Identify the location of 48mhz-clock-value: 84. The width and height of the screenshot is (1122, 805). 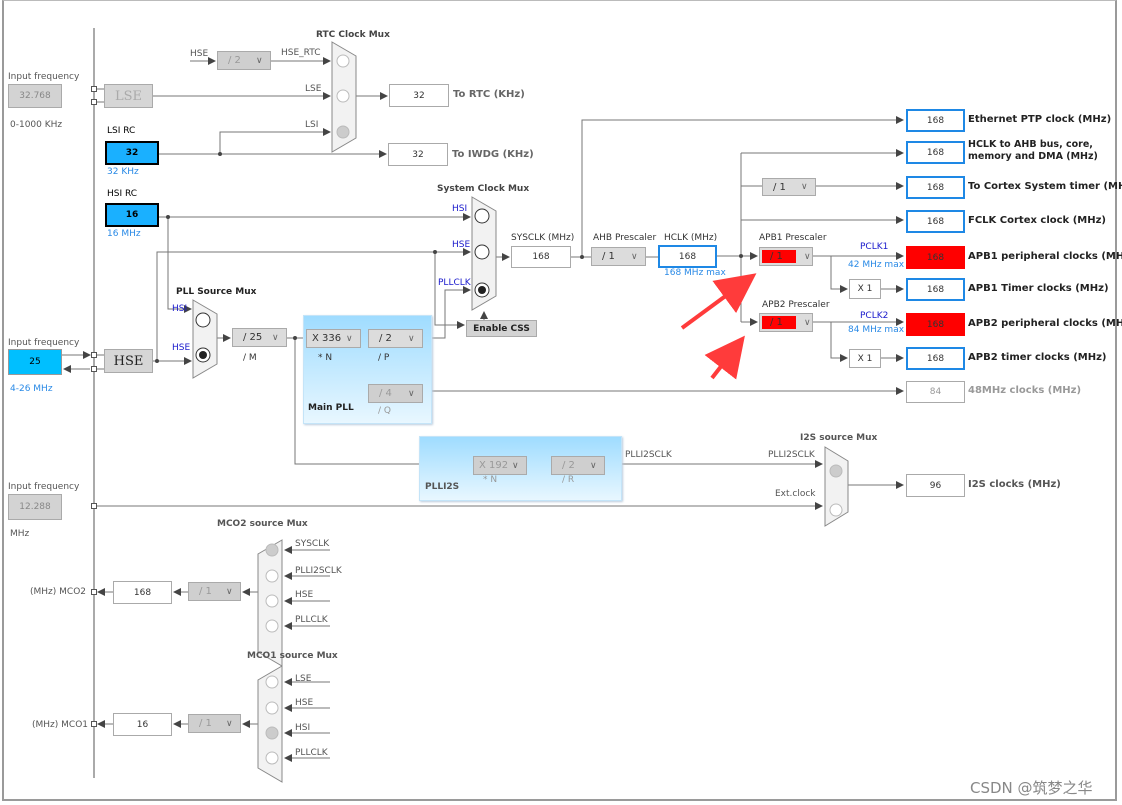
(935, 392).